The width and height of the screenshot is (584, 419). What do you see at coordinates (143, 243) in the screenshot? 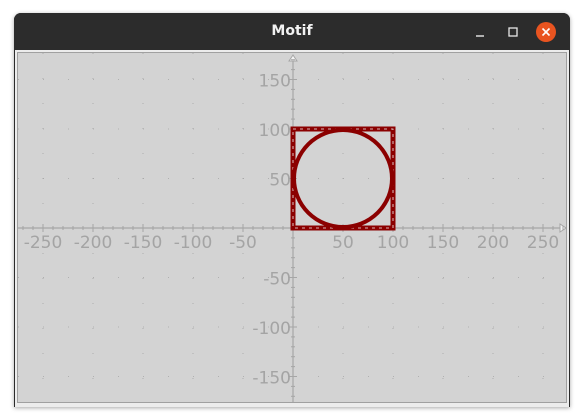
I see `x-tick-label: -150` at bounding box center [143, 243].